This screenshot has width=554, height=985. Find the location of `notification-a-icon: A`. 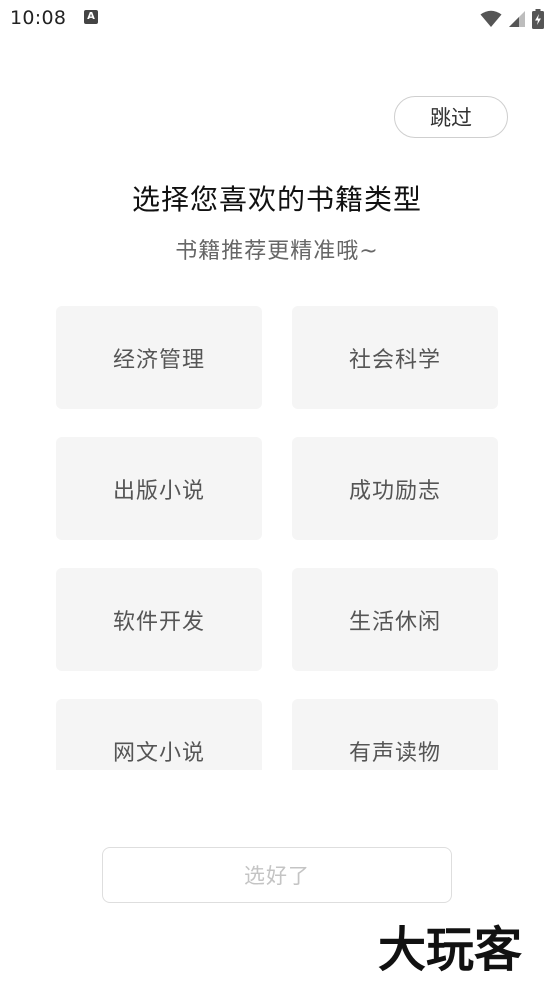

notification-a-icon: A is located at coordinates (91, 17).